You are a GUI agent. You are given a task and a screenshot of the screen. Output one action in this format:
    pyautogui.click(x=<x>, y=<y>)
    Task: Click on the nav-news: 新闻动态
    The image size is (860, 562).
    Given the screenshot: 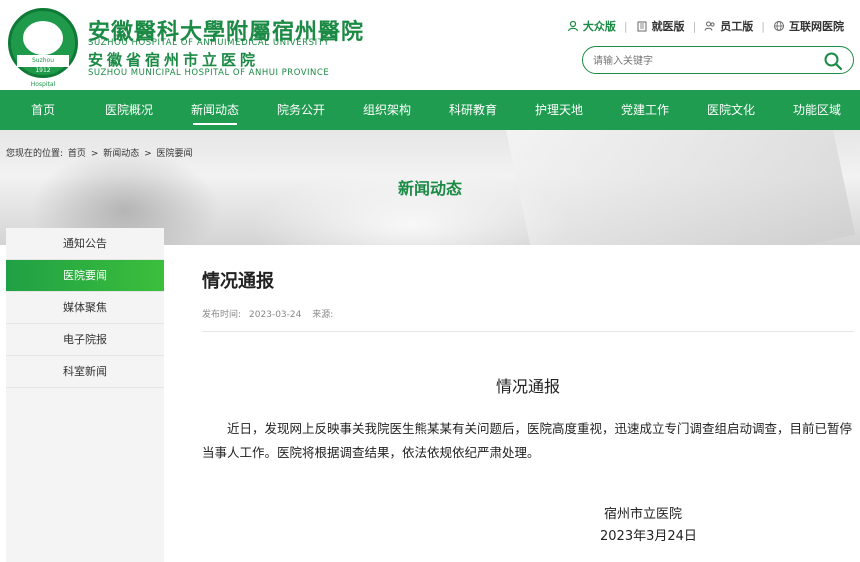 What is the action you would take?
    pyautogui.click(x=215, y=110)
    